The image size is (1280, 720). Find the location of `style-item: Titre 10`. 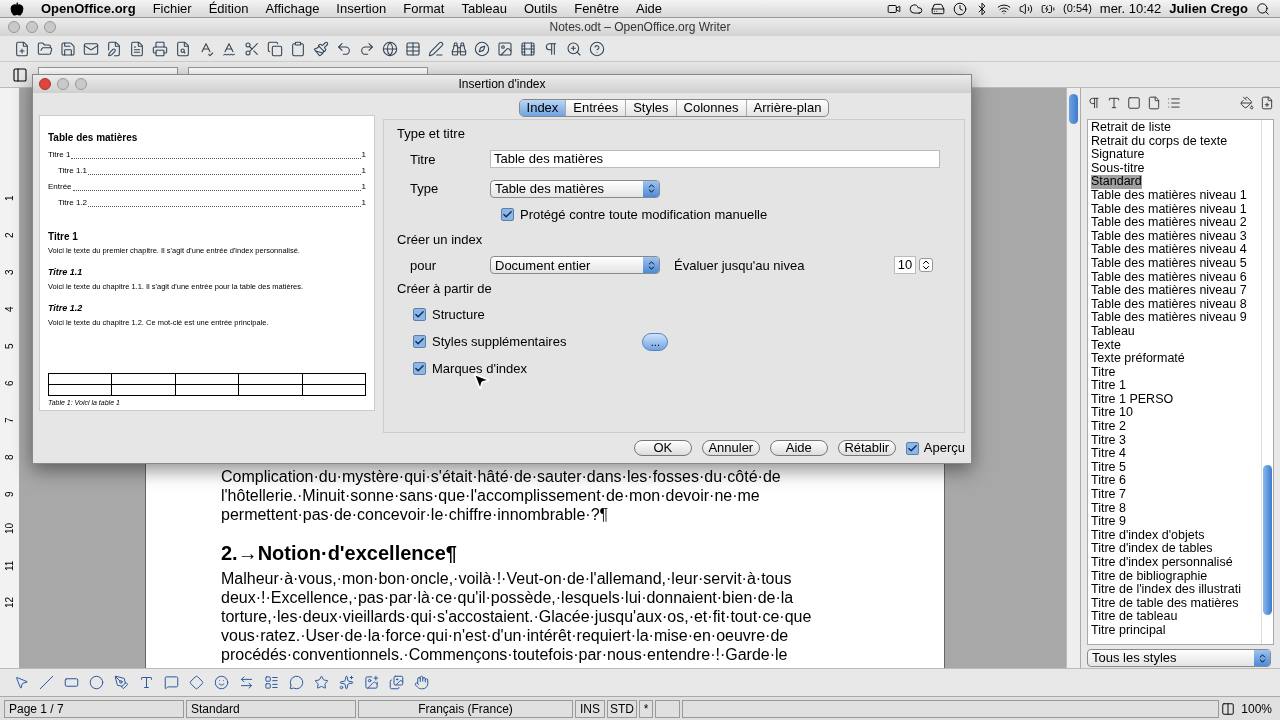

style-item: Titre 10 is located at coordinates (1112, 413).